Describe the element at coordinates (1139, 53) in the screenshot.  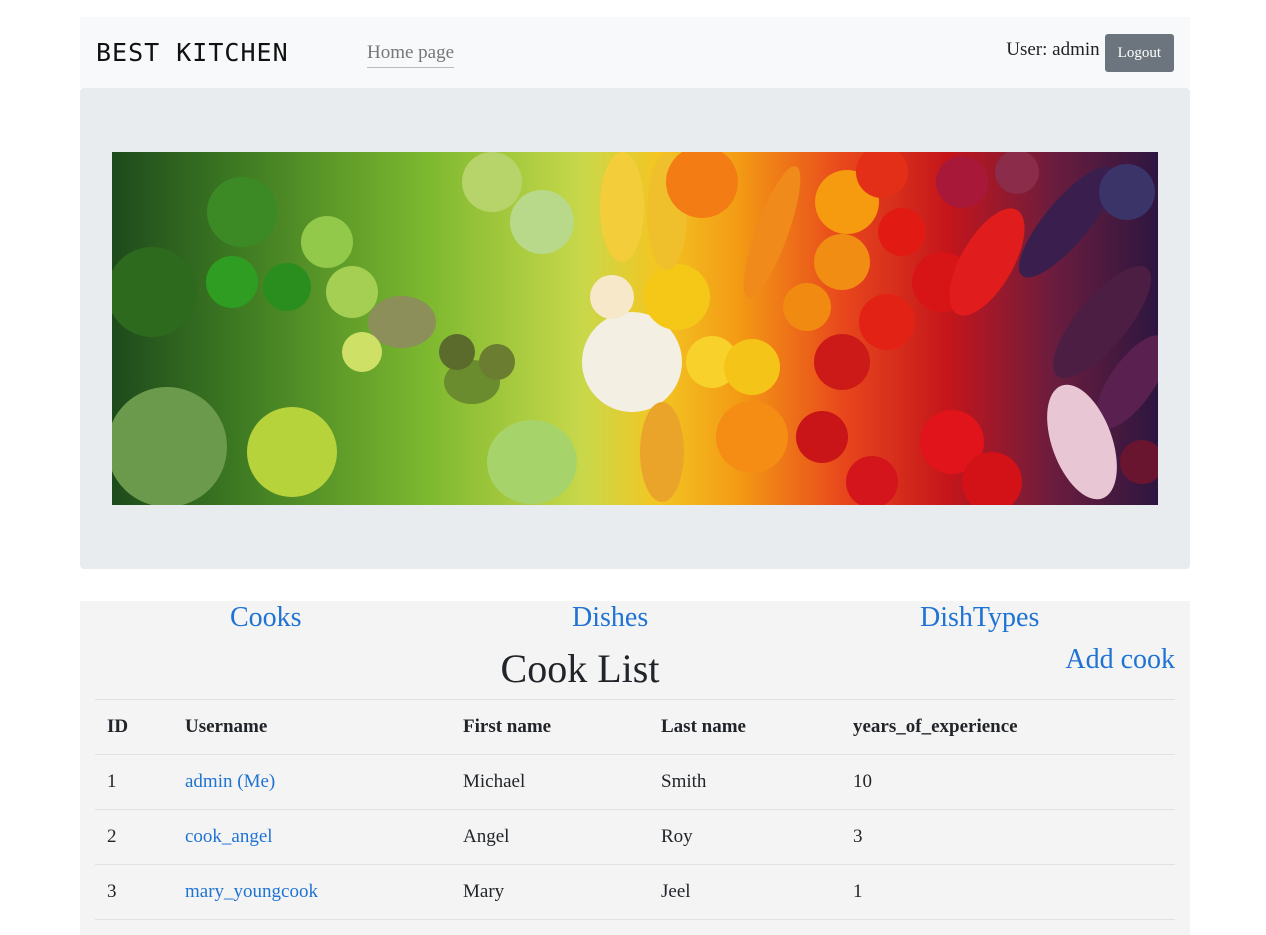
I see `logout-button: Logout` at that location.